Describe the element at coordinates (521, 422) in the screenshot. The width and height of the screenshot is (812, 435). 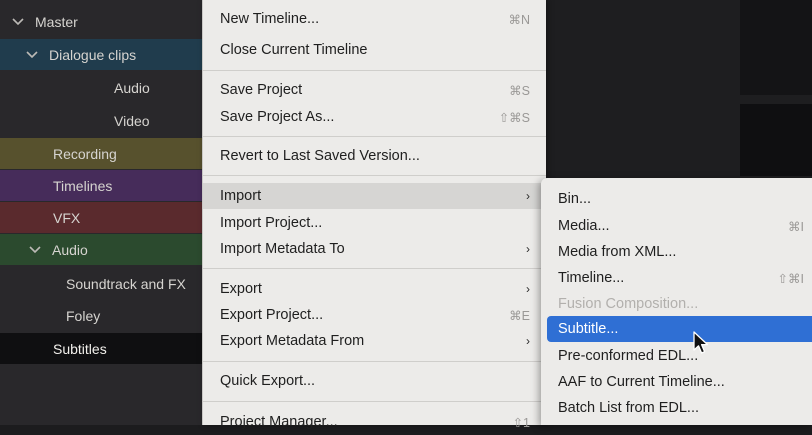
I see `menu-item-shortcut: ⇧1` at that location.